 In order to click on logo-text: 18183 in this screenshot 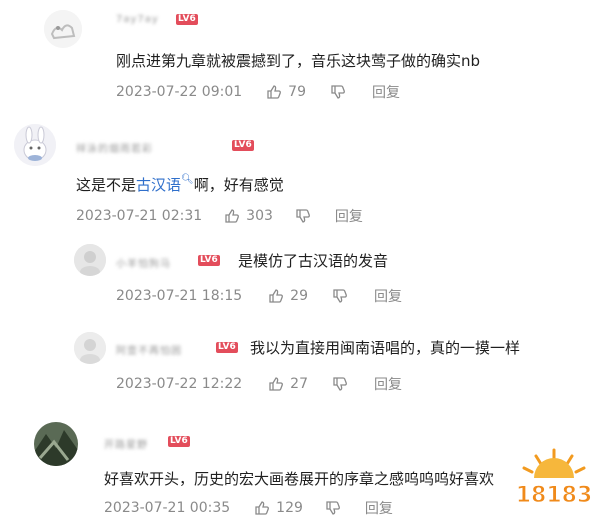, I will do `click(554, 495)`.